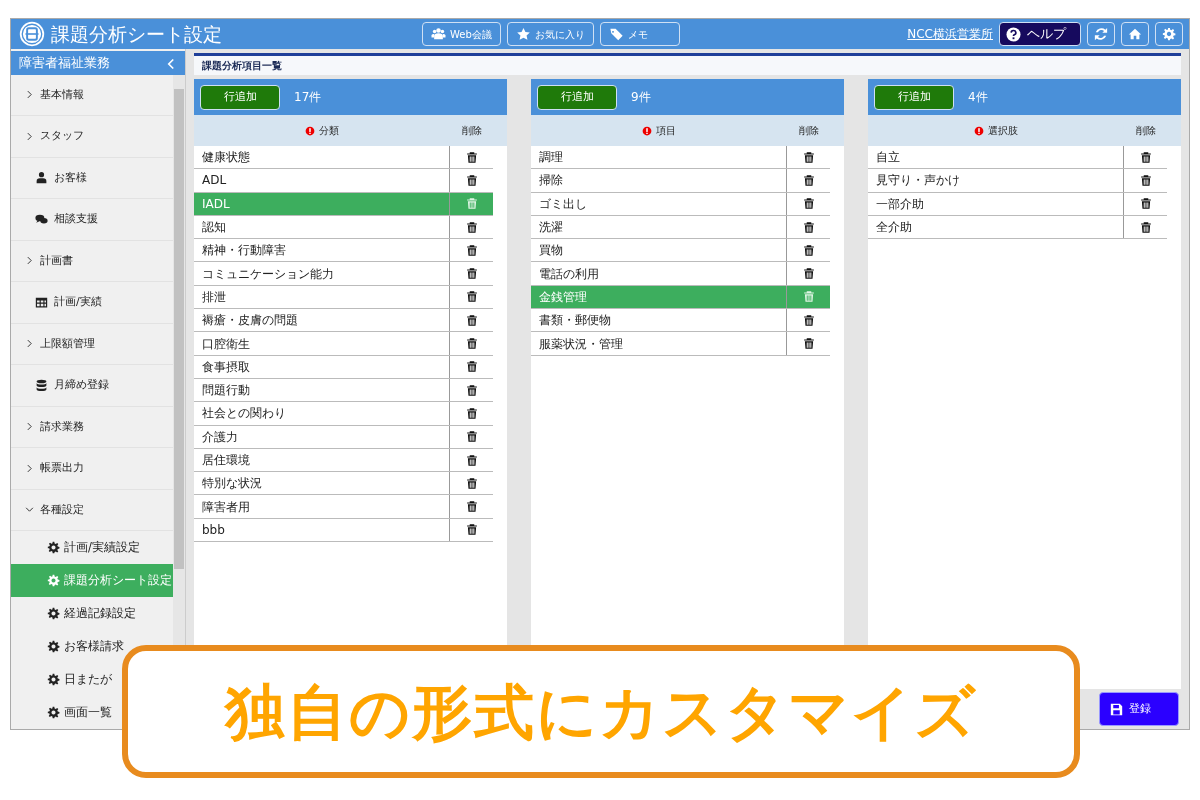  What do you see at coordinates (659, 130) in the screenshot?
I see `column-header: 項目` at bounding box center [659, 130].